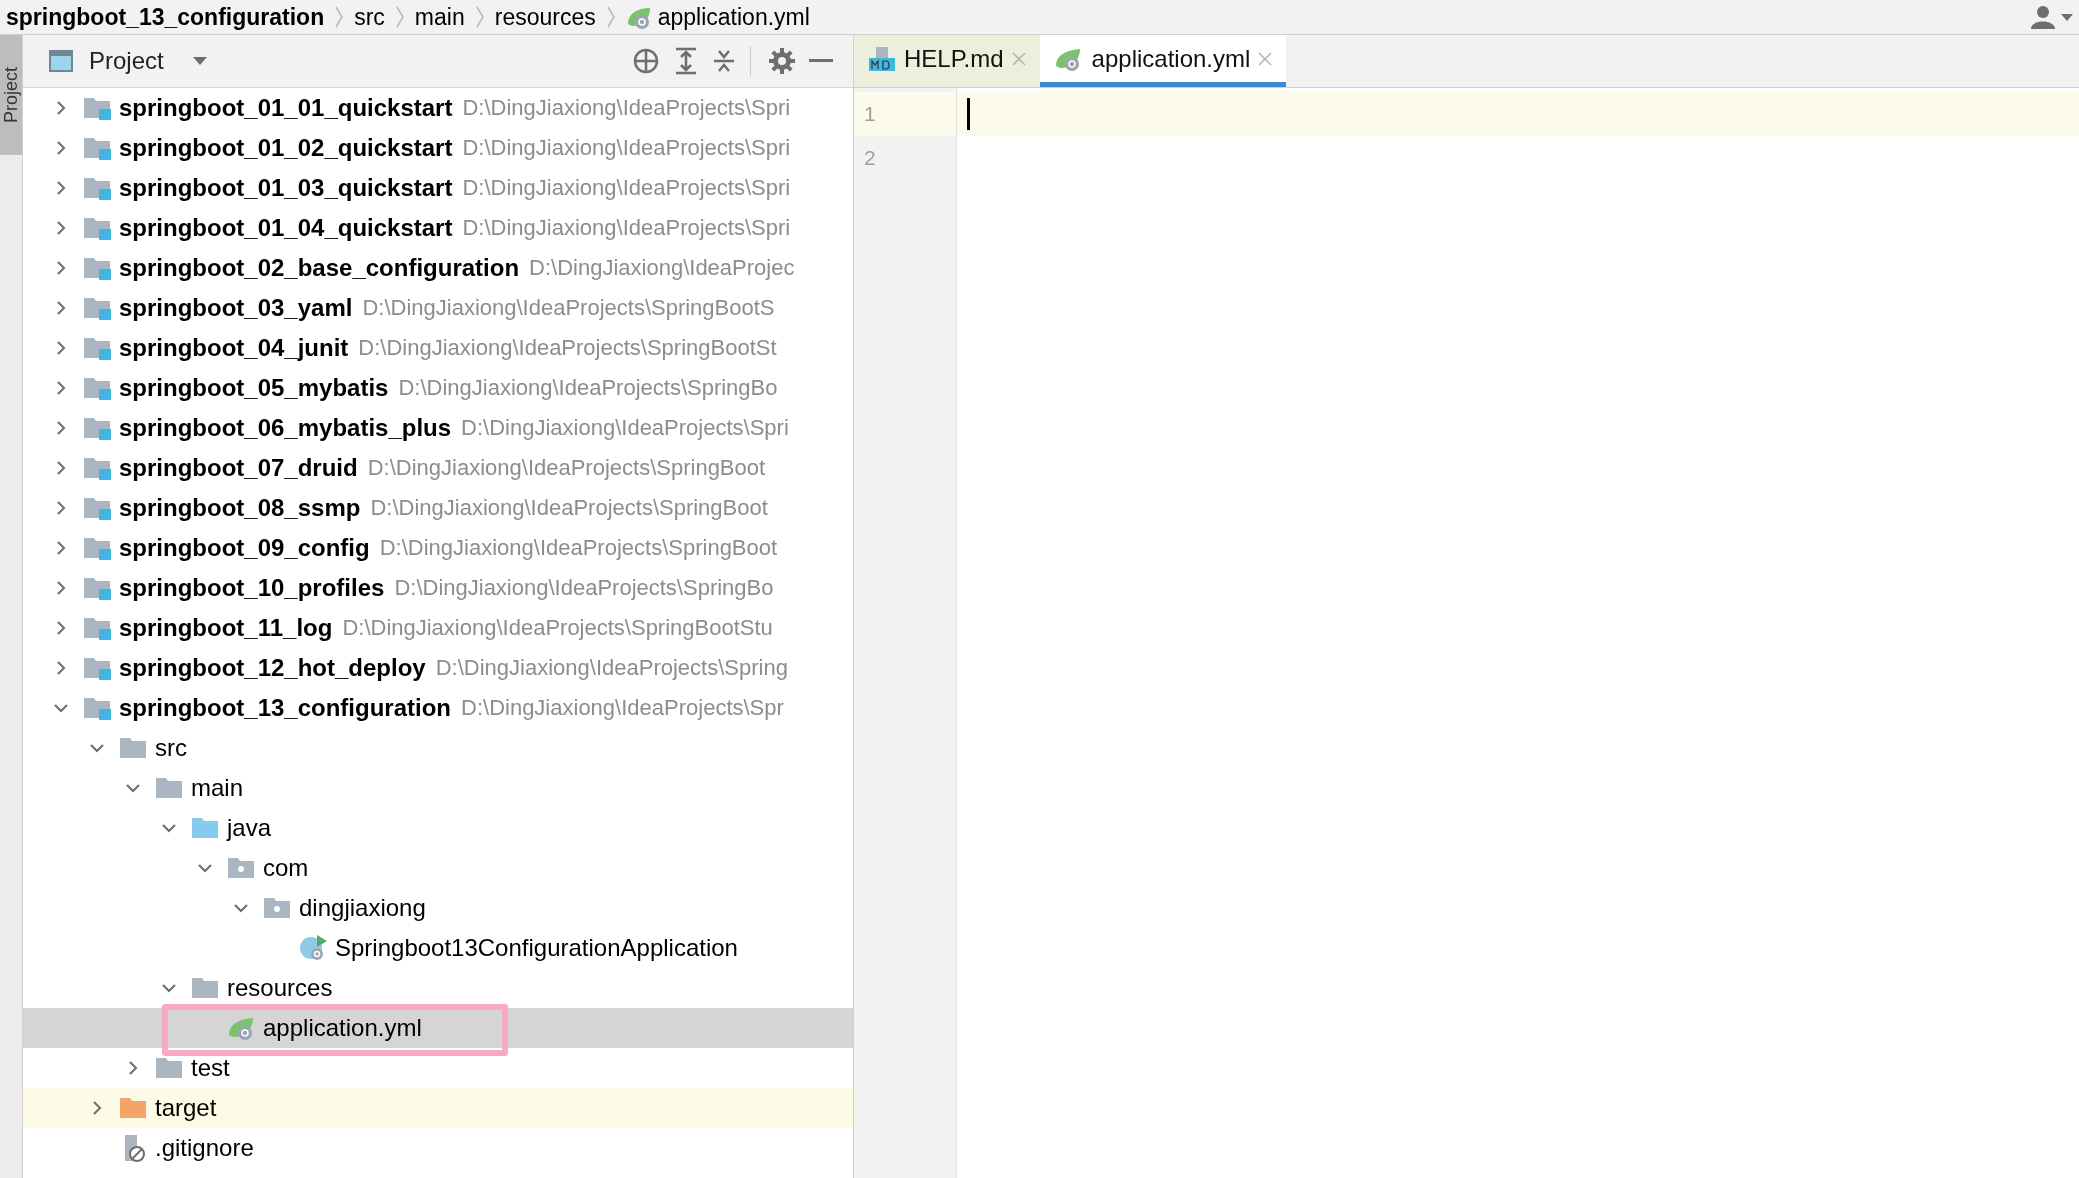 Image resolution: width=2079 pixels, height=1178 pixels. I want to click on project-tool-button: Project, so click(11, 95).